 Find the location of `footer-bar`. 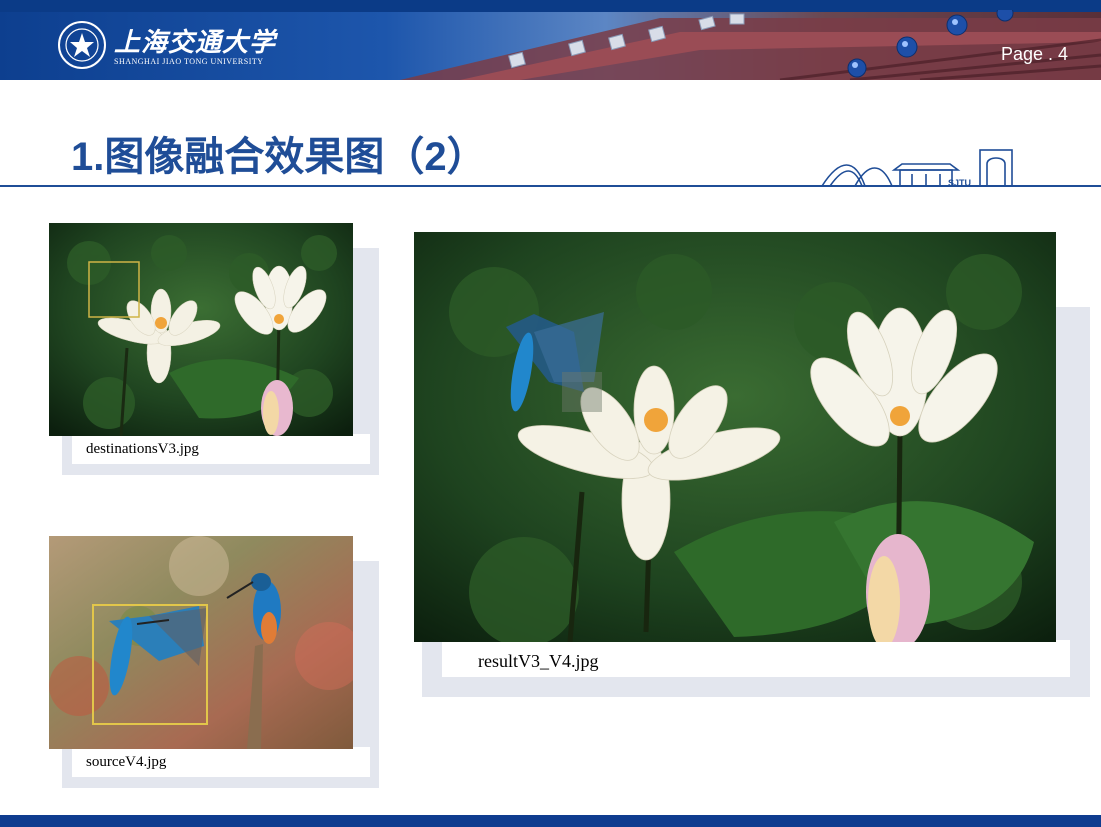

footer-bar is located at coordinates (550, 821).